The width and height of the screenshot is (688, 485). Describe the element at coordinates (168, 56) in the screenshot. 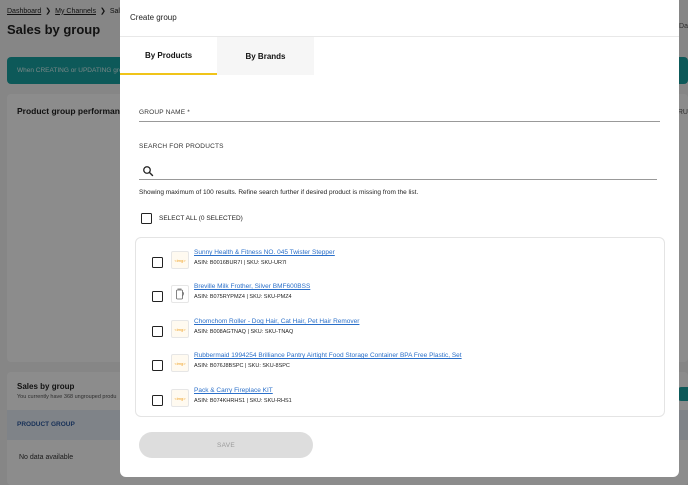

I see `tab-by-products: By Products` at that location.